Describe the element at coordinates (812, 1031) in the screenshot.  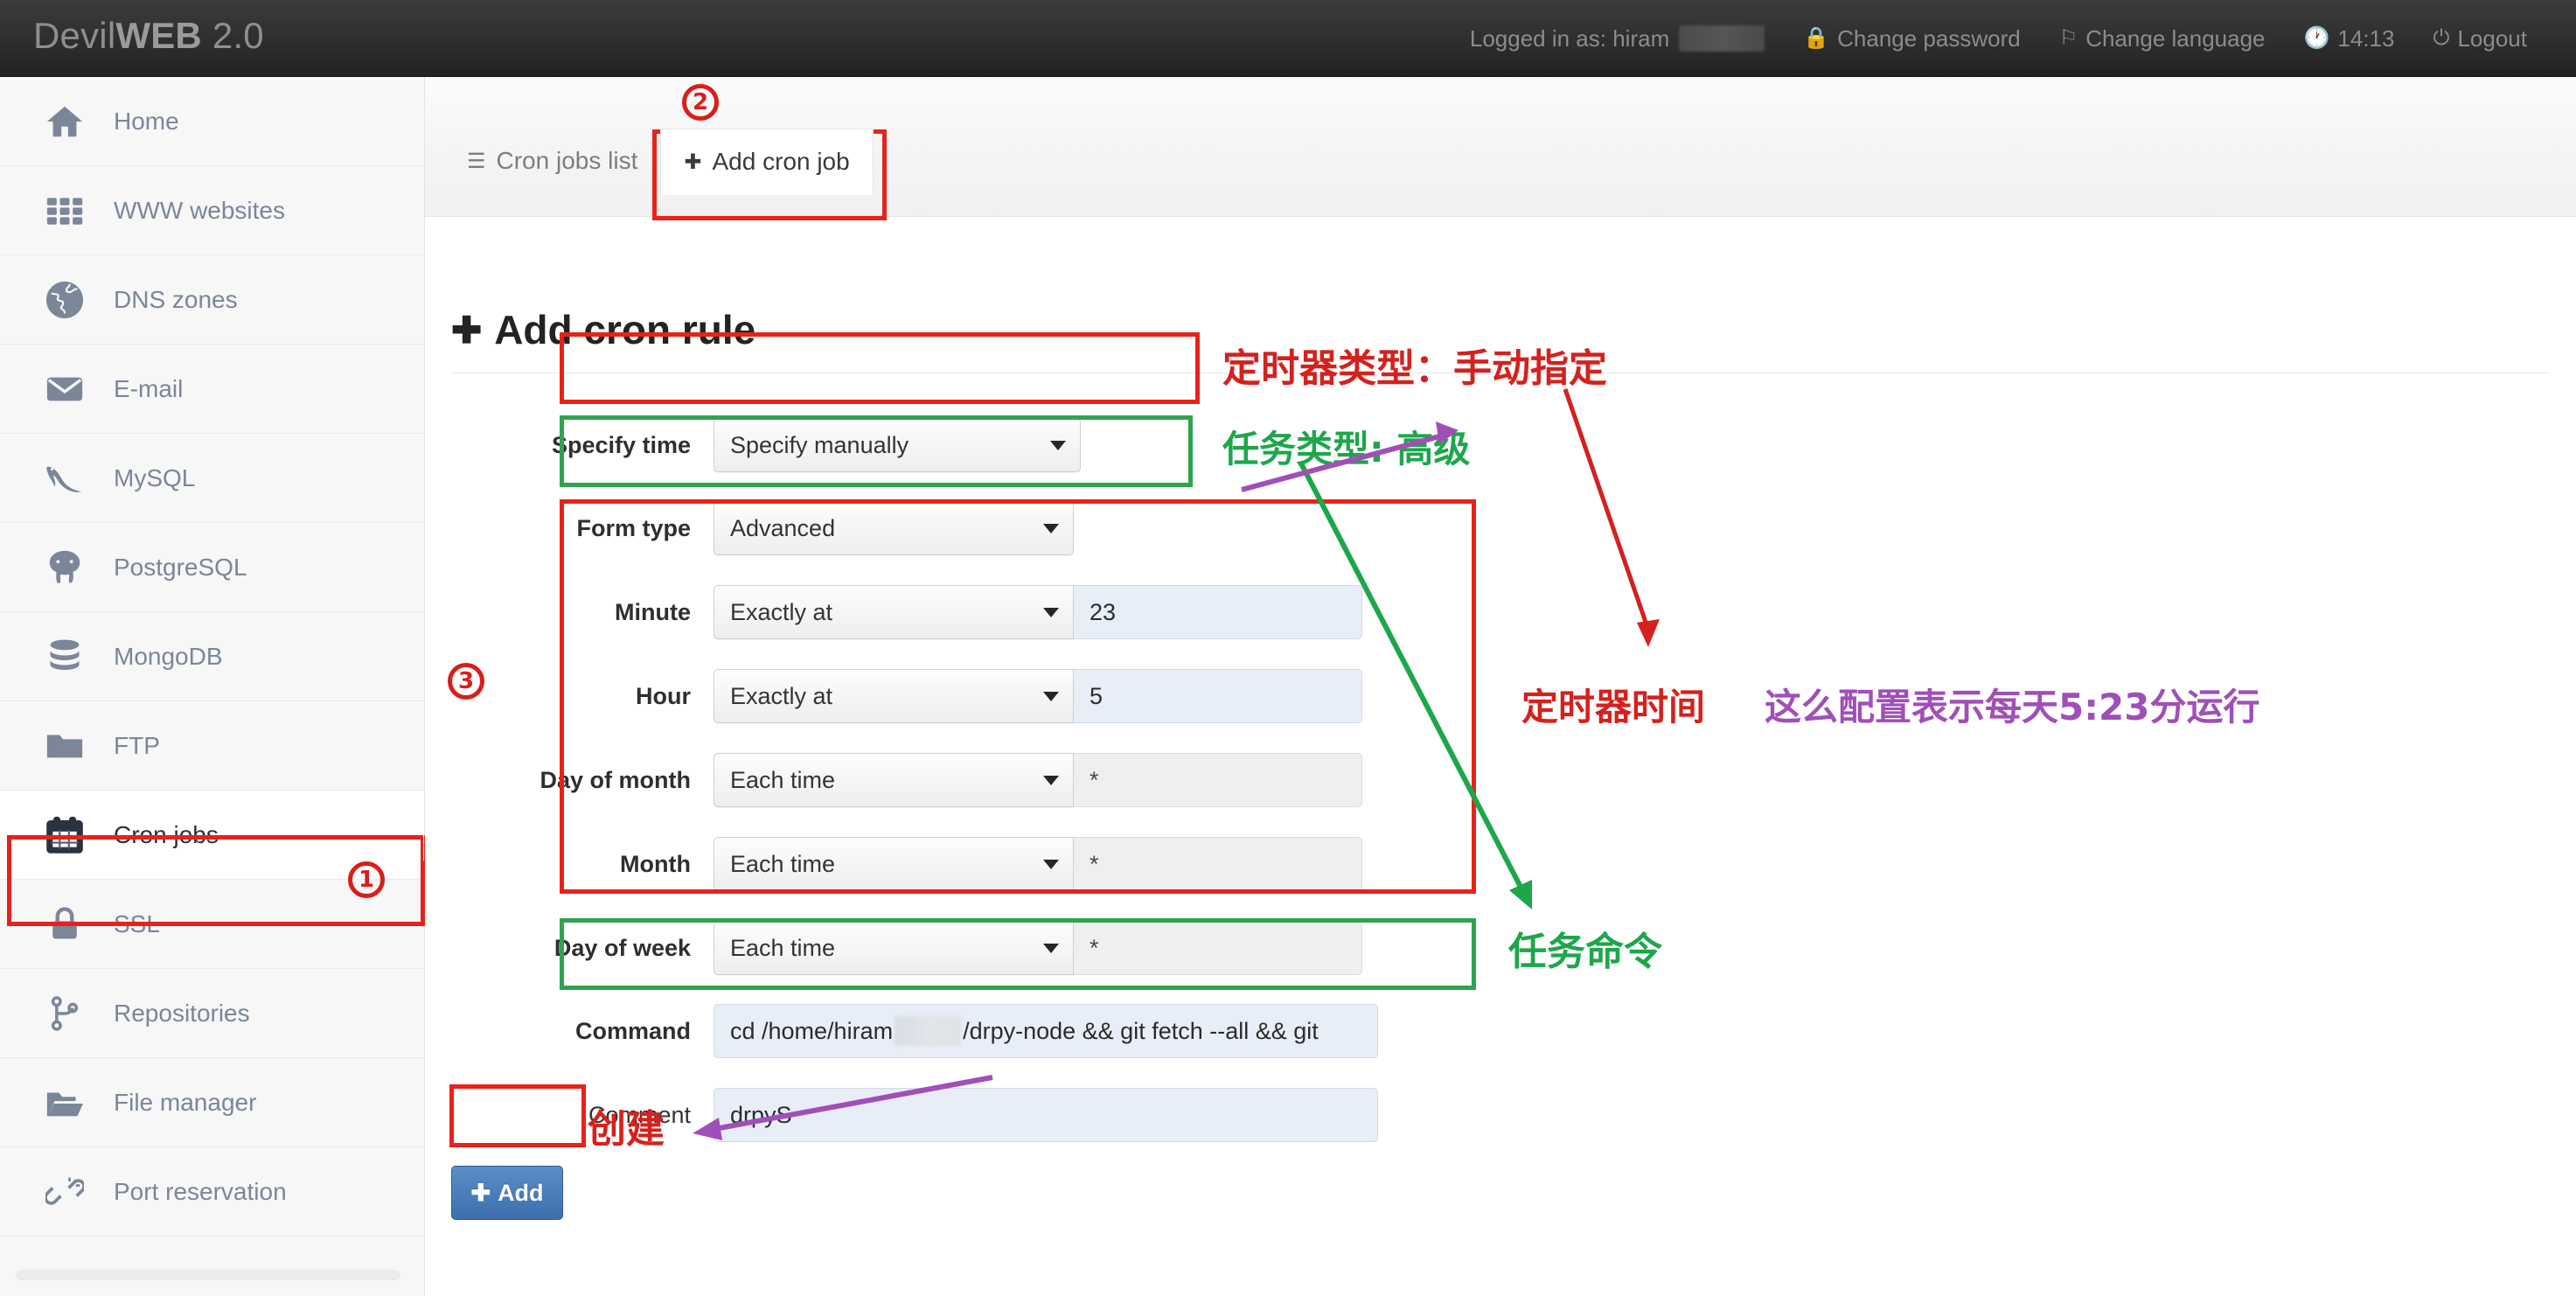
I see `command-prefix: cd /home/hiram` at that location.